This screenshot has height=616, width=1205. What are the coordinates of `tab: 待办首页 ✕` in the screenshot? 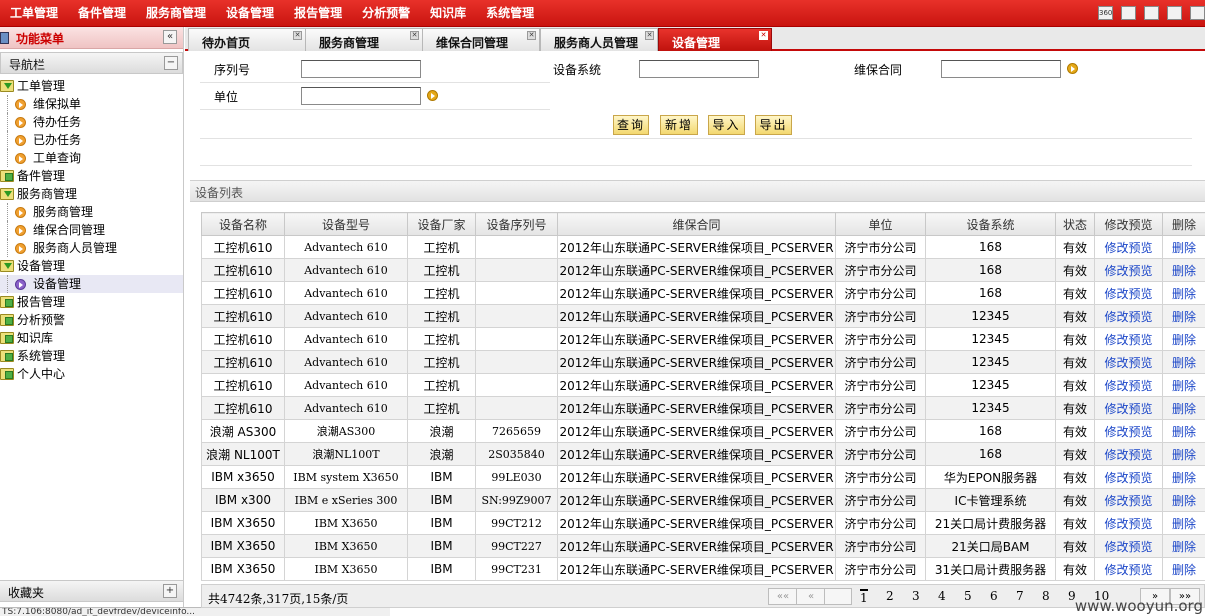 It's located at (247, 39).